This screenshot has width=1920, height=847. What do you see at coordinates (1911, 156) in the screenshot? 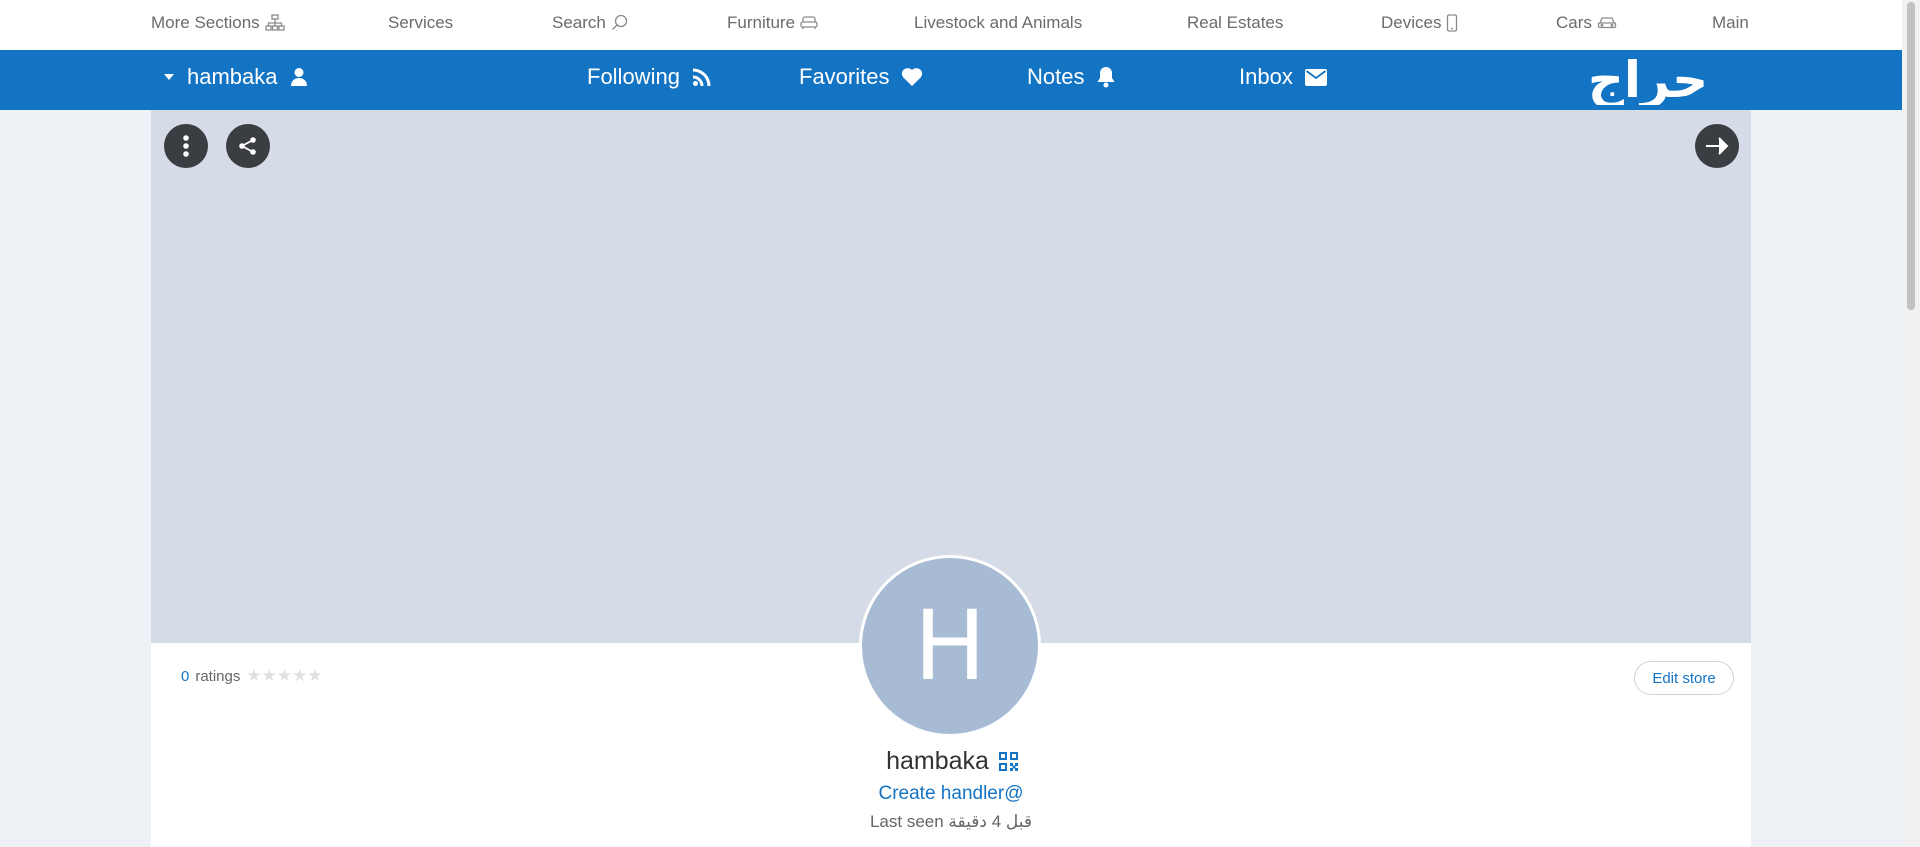
I see `scrollbar-thumb` at bounding box center [1911, 156].